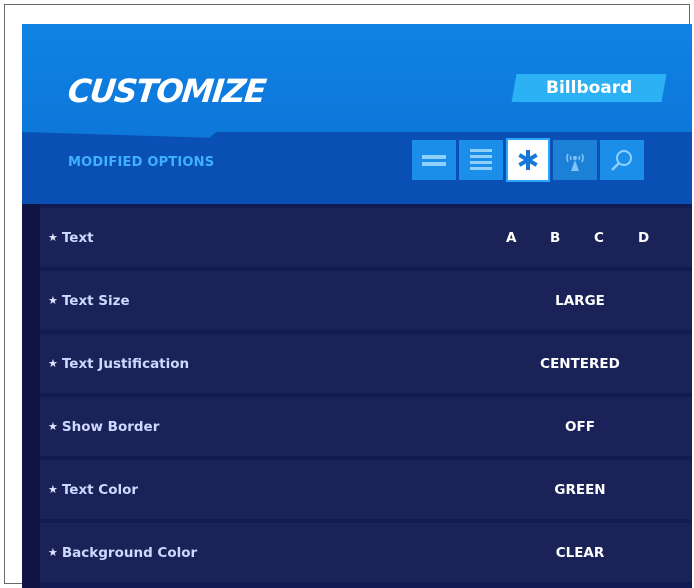 The height and width of the screenshot is (588, 694). I want to click on option-label-text: Text Justification, so click(125, 363).